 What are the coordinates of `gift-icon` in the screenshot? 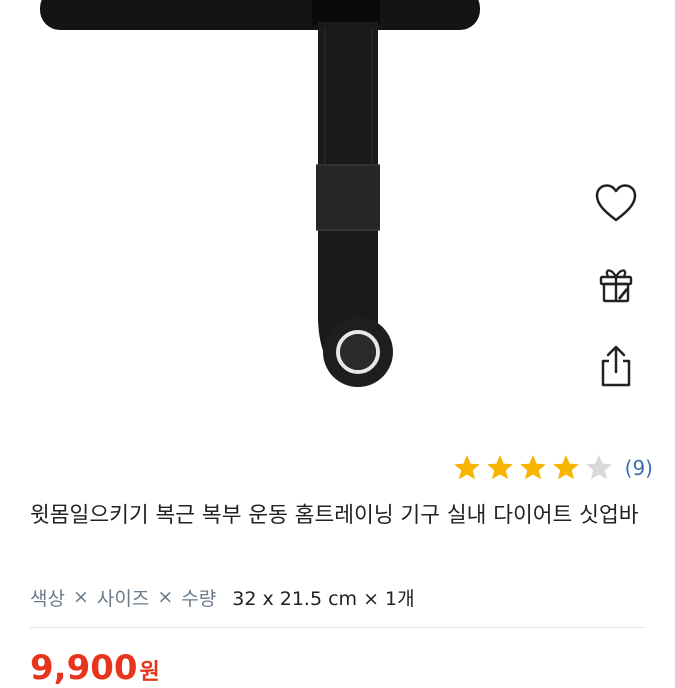 It's located at (616, 286).